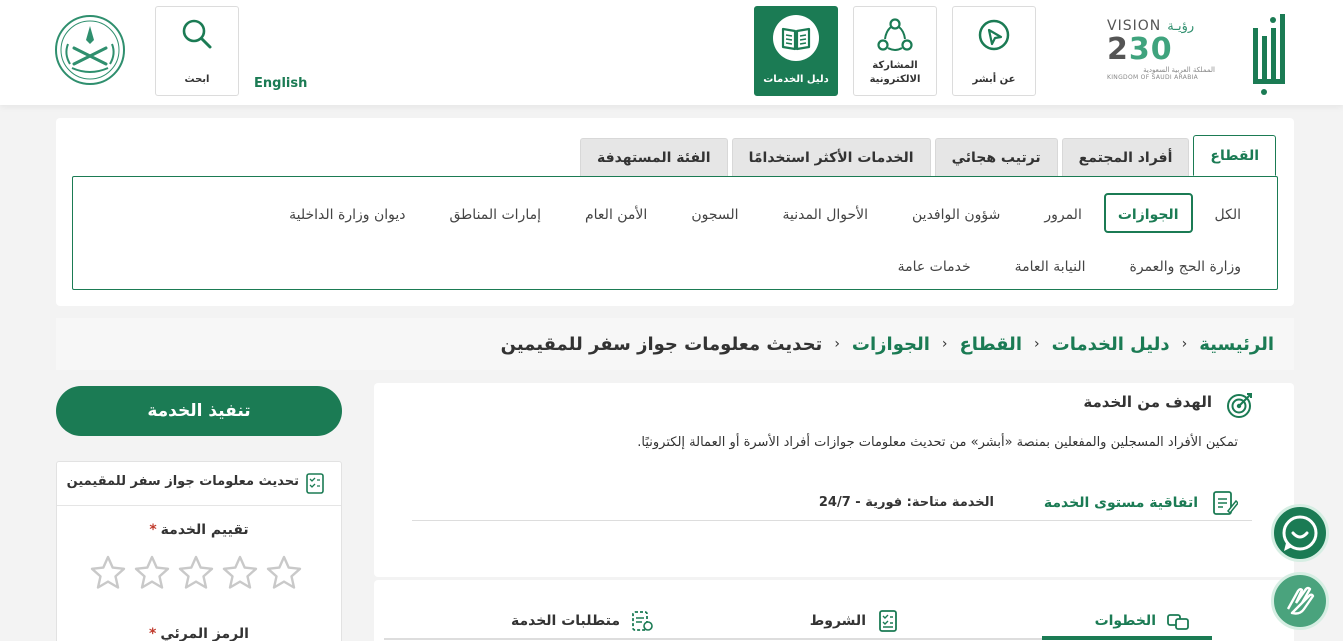 Image resolution: width=1343 pixels, height=641 pixels. What do you see at coordinates (1239, 405) in the screenshot?
I see `target-icon` at bounding box center [1239, 405].